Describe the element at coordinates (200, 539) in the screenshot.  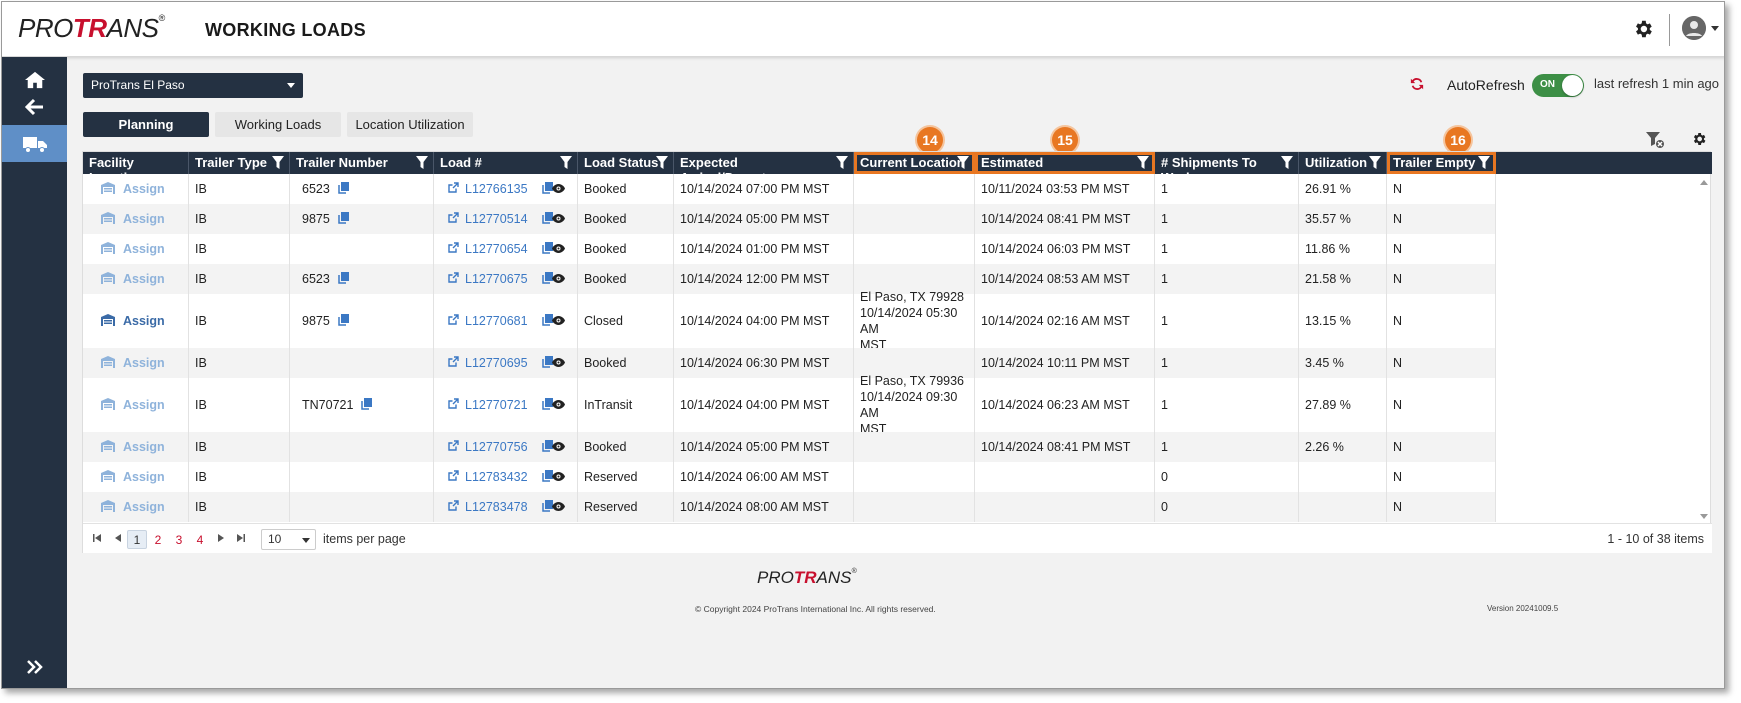
I see `page-4-button: 4` at that location.